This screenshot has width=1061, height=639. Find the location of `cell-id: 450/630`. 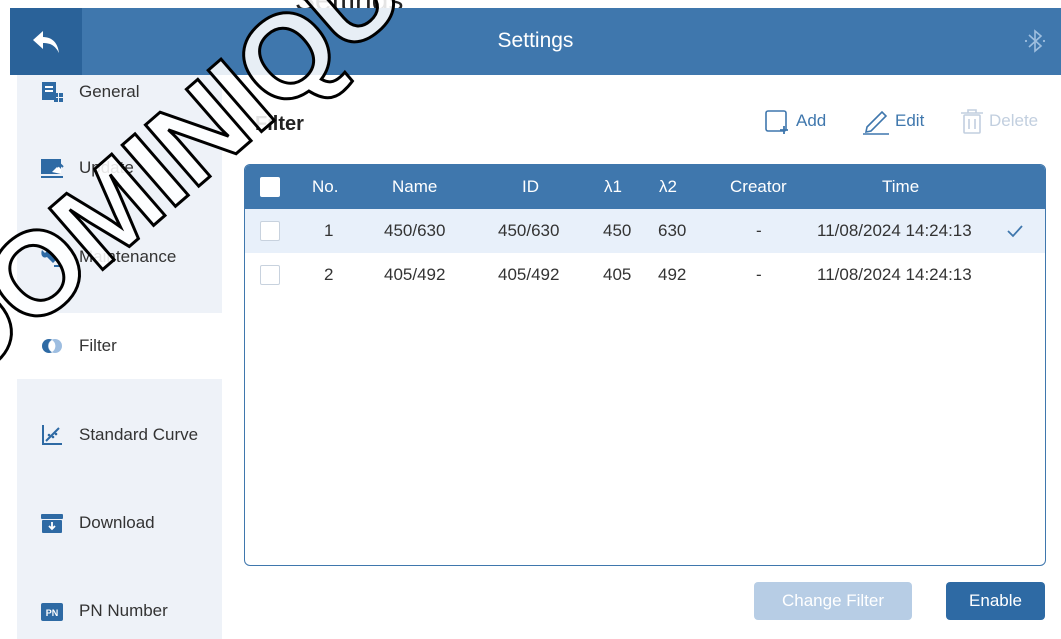

cell-id: 450/630 is located at coordinates (529, 230).